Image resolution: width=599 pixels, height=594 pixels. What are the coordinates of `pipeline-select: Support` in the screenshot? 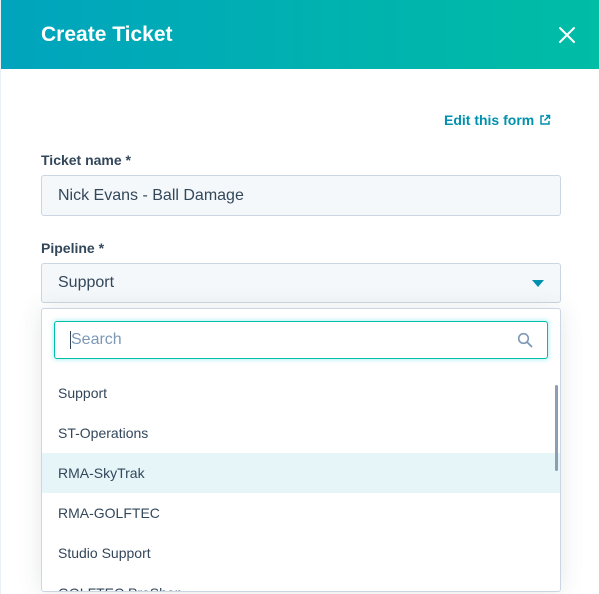 It's located at (301, 283).